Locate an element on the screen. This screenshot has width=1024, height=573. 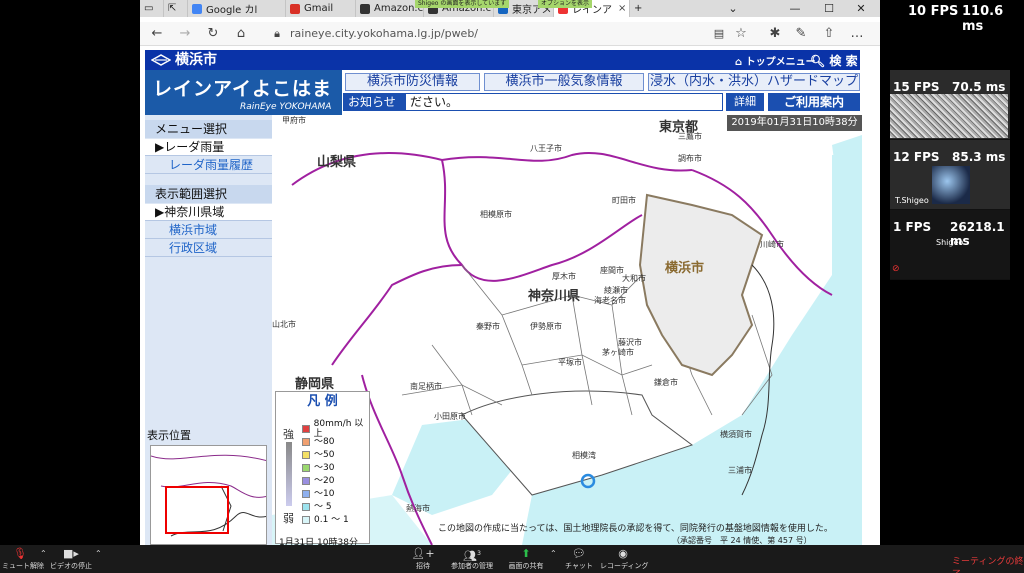
top-menu-label: トップメニュー is located at coordinates (781, 62).